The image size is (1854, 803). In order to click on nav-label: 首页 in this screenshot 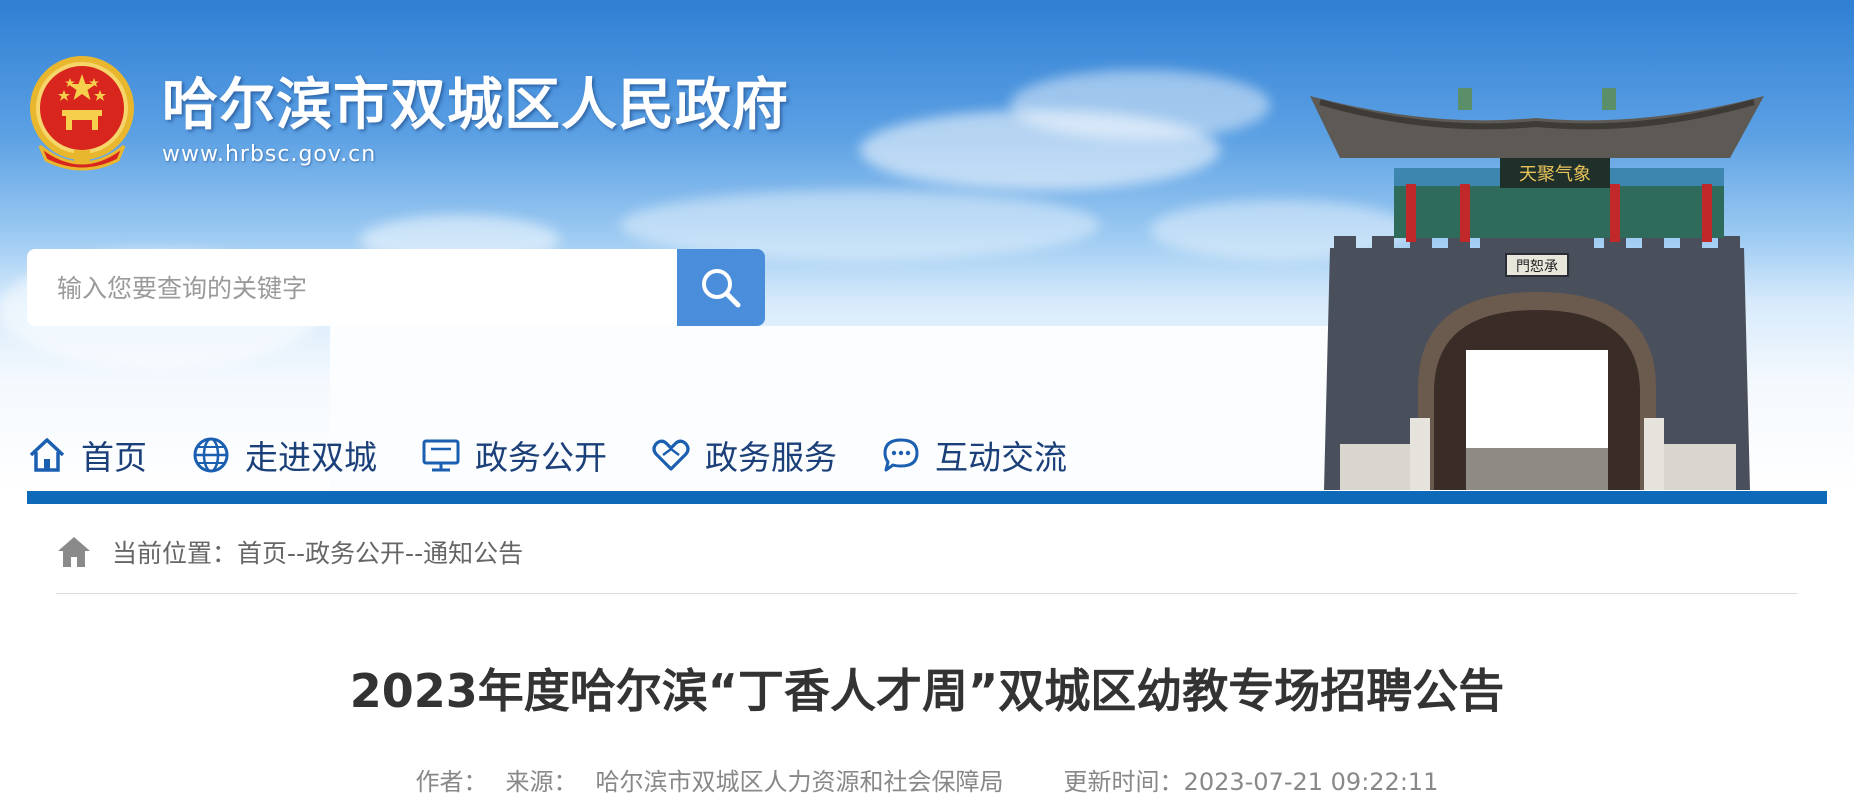, I will do `click(114, 457)`.